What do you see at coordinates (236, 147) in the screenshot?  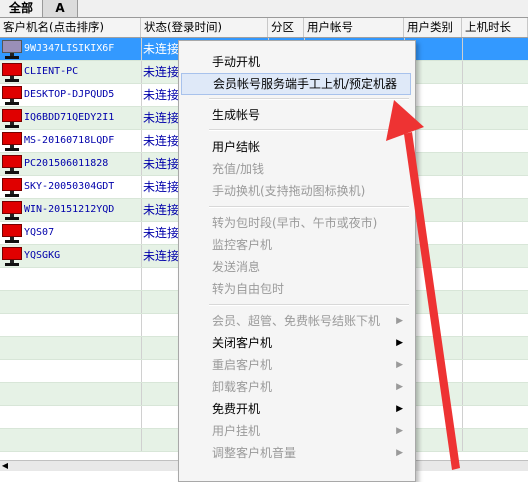 I see `menu-item-label: 用户结帐` at bounding box center [236, 147].